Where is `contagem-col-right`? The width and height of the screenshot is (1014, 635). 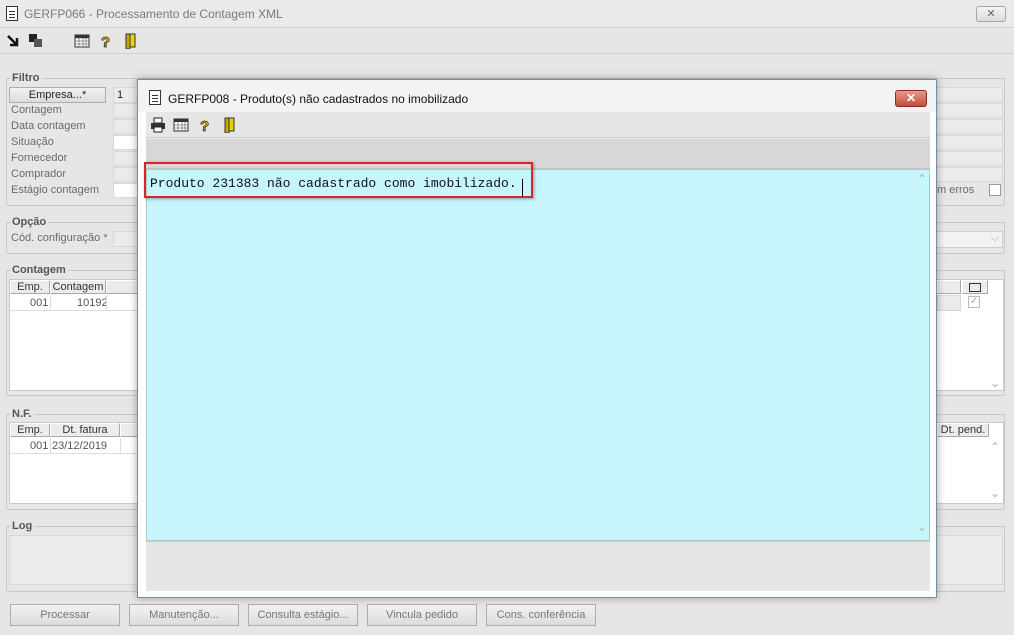 contagem-col-right is located at coordinates (949, 287).